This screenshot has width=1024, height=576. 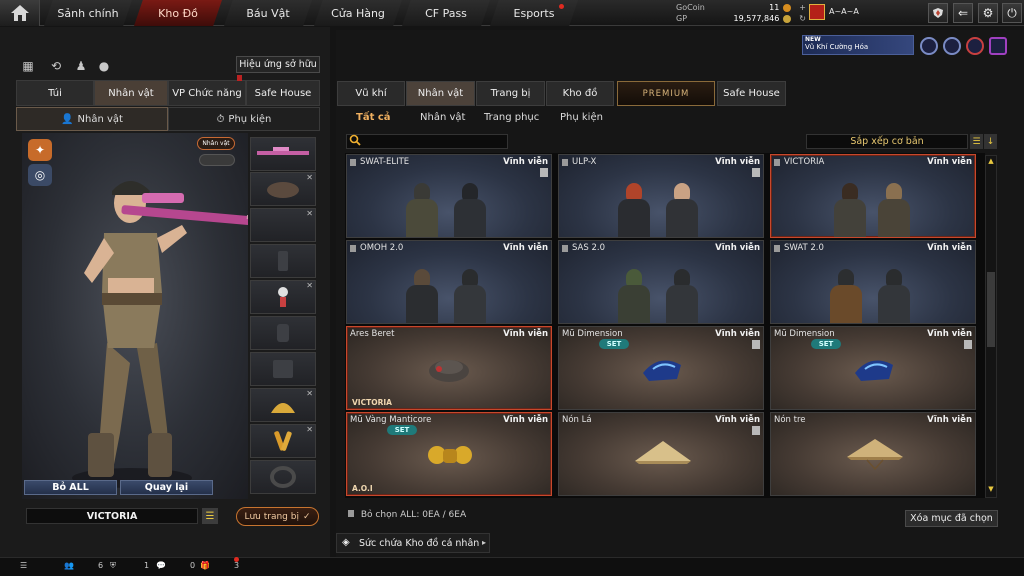 What do you see at coordinates (88, 13) in the screenshot?
I see `nav-tab-lobby: Sảnh chính` at bounding box center [88, 13].